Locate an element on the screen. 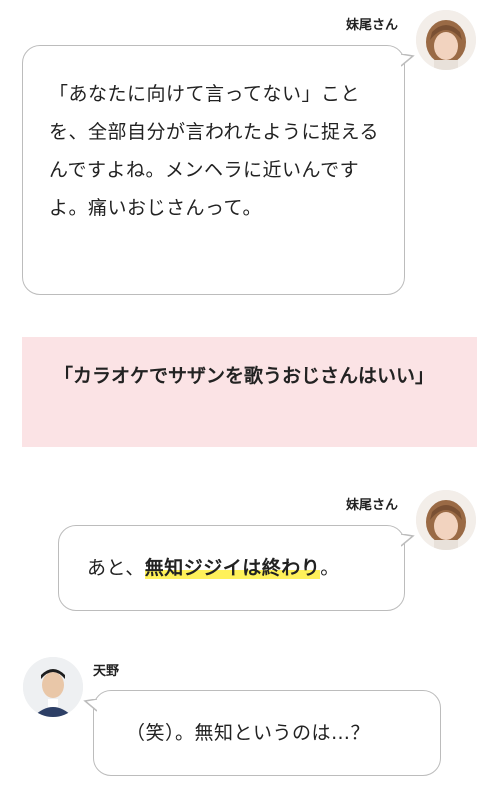 Image resolution: width=499 pixels, height=800 pixels. message-bubble-2: あと、無知ジジイは終わり。 is located at coordinates (236, 568).